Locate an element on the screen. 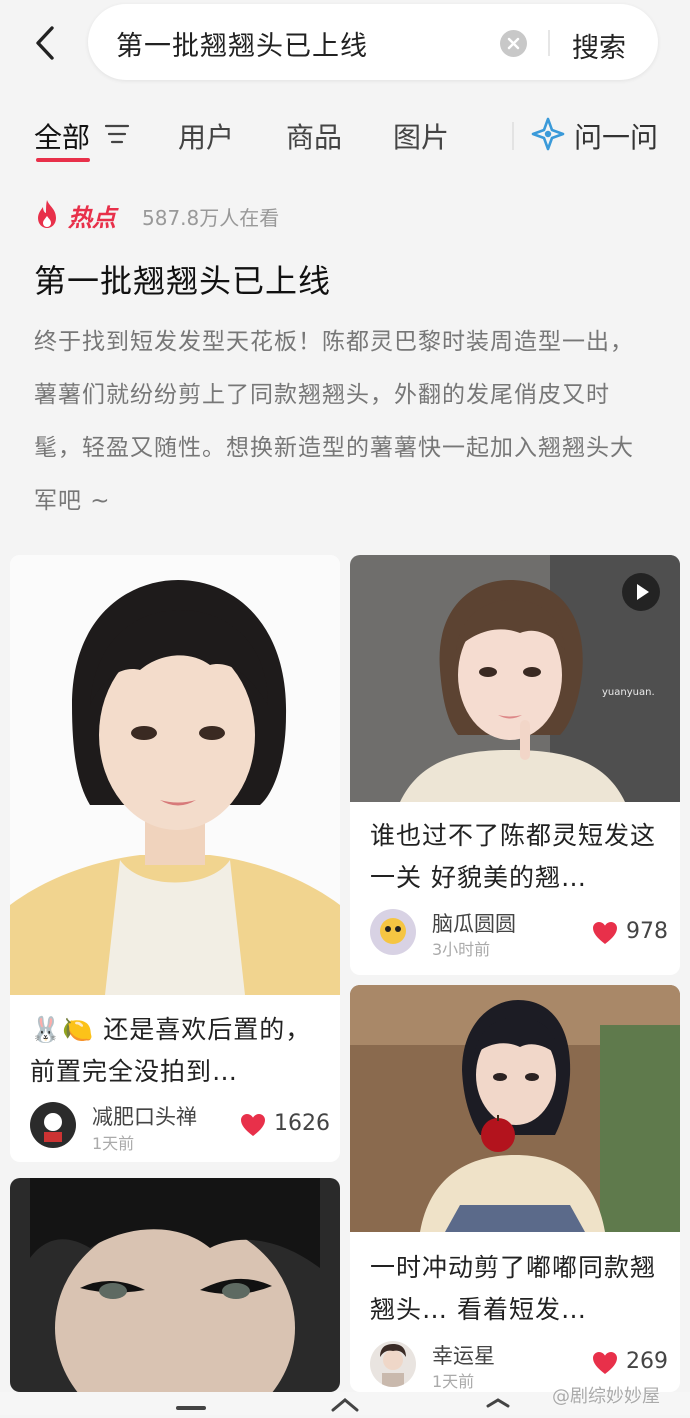  search-input: 第一批翘翘头已上线 is located at coordinates (242, 43).